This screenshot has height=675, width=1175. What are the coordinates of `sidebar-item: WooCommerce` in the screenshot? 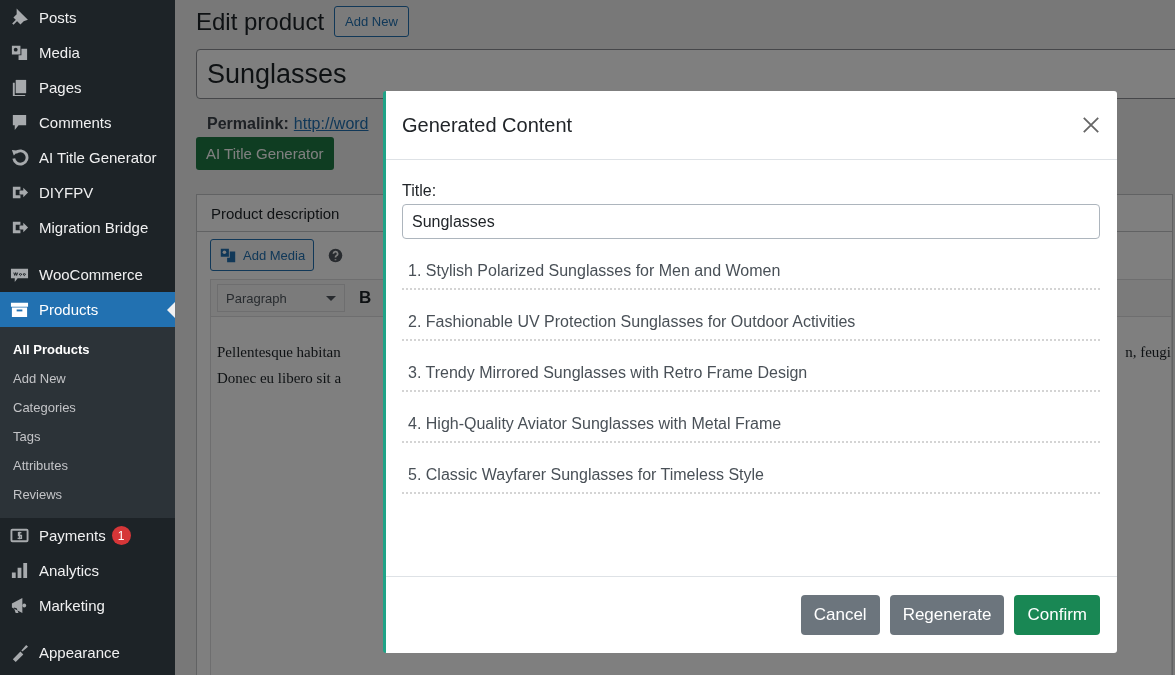 It's located at (87, 274).